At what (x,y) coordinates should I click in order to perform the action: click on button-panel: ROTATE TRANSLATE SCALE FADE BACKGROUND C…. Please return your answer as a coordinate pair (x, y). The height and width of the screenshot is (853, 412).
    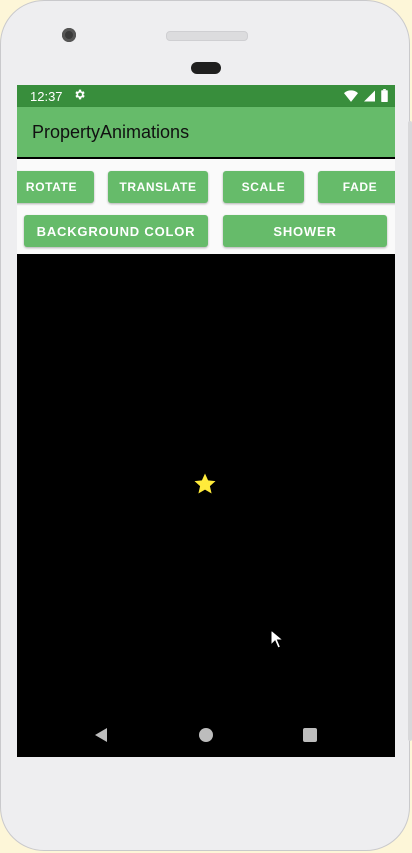
    Looking at the image, I should click on (206, 206).